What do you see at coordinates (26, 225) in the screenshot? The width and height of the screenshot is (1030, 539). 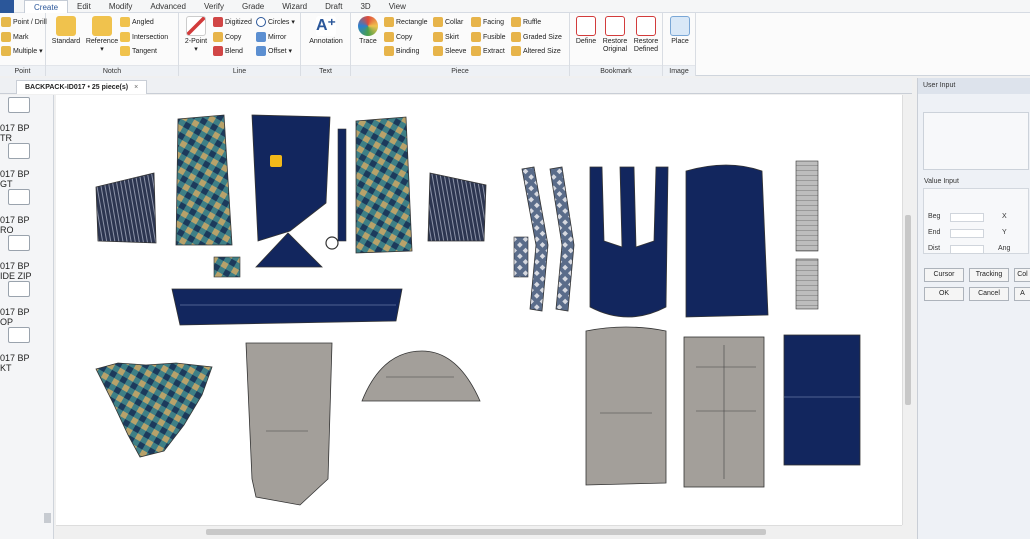 I see `piece-list-item: 017 BP RO` at bounding box center [26, 225].